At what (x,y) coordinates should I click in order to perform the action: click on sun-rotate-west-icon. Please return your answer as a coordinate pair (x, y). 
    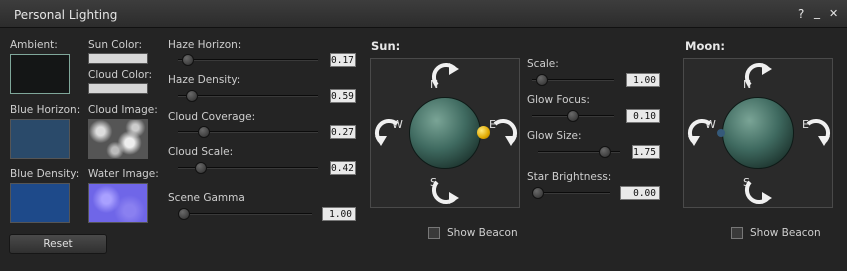
    Looking at the image, I should click on (386, 133).